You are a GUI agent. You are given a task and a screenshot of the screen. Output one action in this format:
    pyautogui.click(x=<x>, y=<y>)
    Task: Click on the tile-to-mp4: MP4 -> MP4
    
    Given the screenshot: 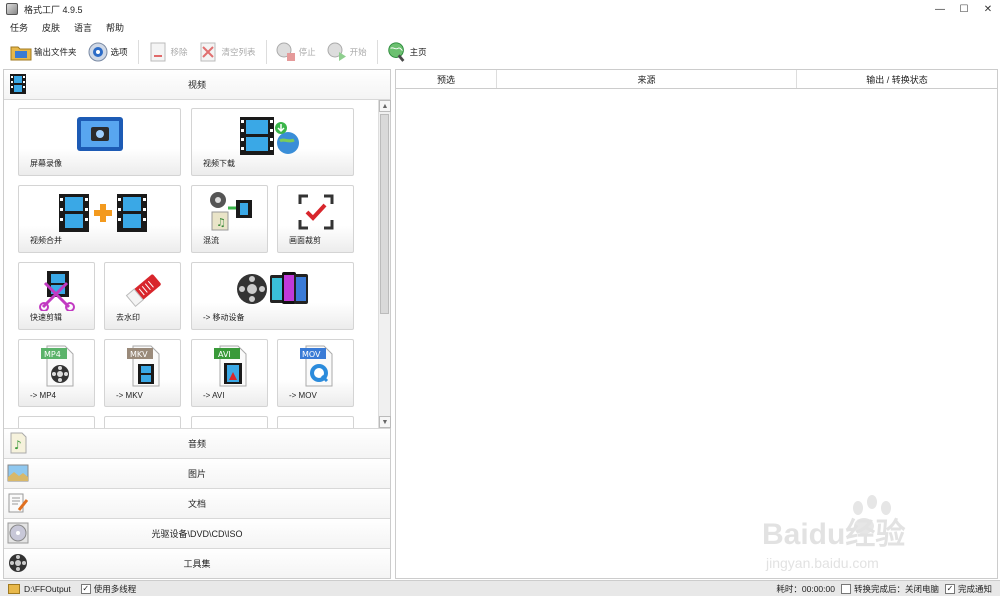 What is the action you would take?
    pyautogui.click(x=56, y=373)
    